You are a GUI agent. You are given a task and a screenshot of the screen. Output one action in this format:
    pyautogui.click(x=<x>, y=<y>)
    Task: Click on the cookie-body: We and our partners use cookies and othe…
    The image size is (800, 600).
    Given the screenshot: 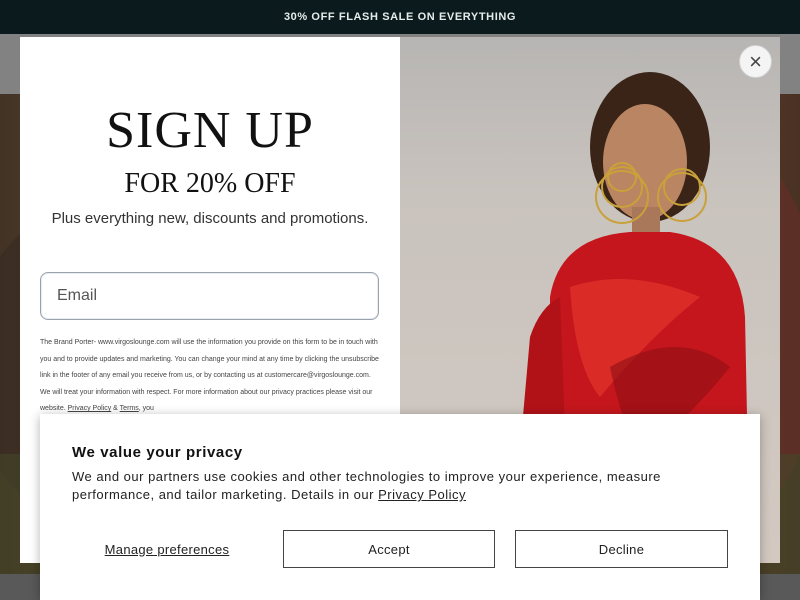 What is the action you would take?
    pyautogui.click(x=402, y=486)
    